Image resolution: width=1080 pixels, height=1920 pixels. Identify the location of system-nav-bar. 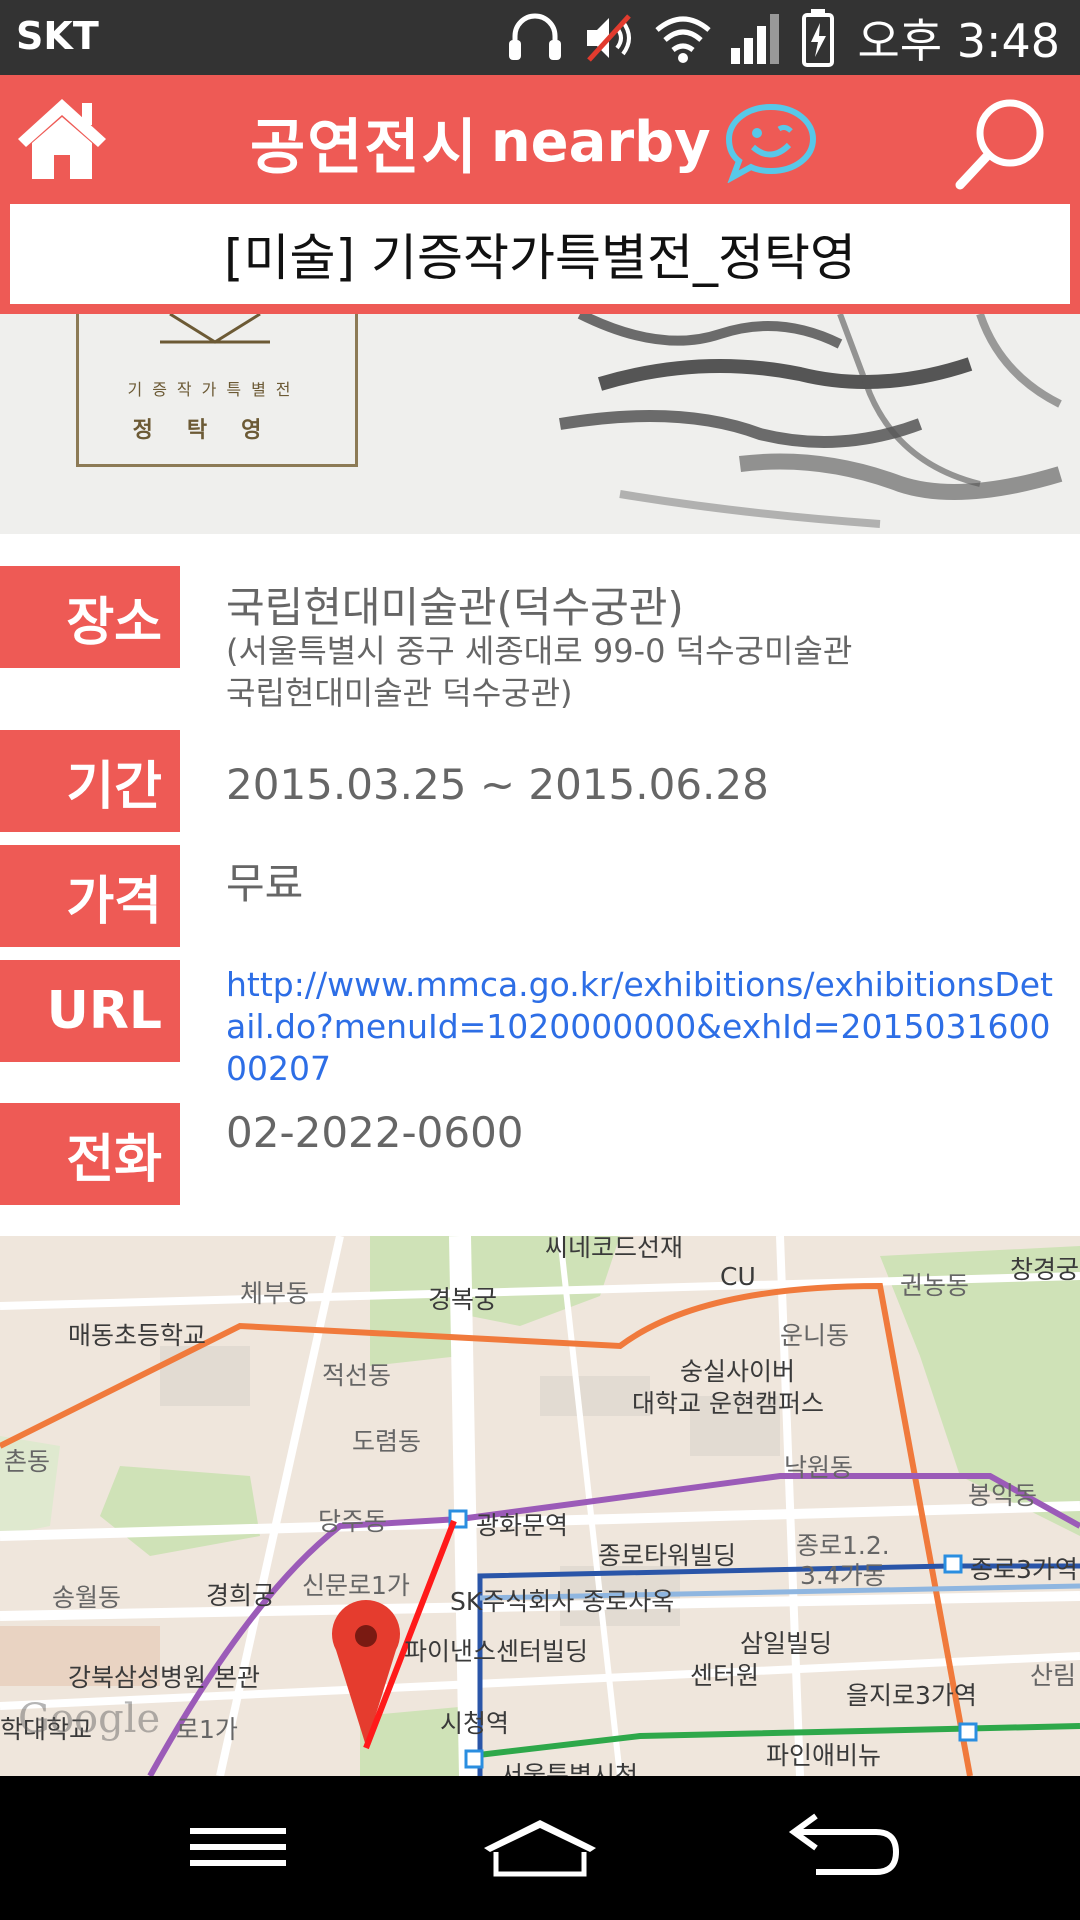
(540, 1848).